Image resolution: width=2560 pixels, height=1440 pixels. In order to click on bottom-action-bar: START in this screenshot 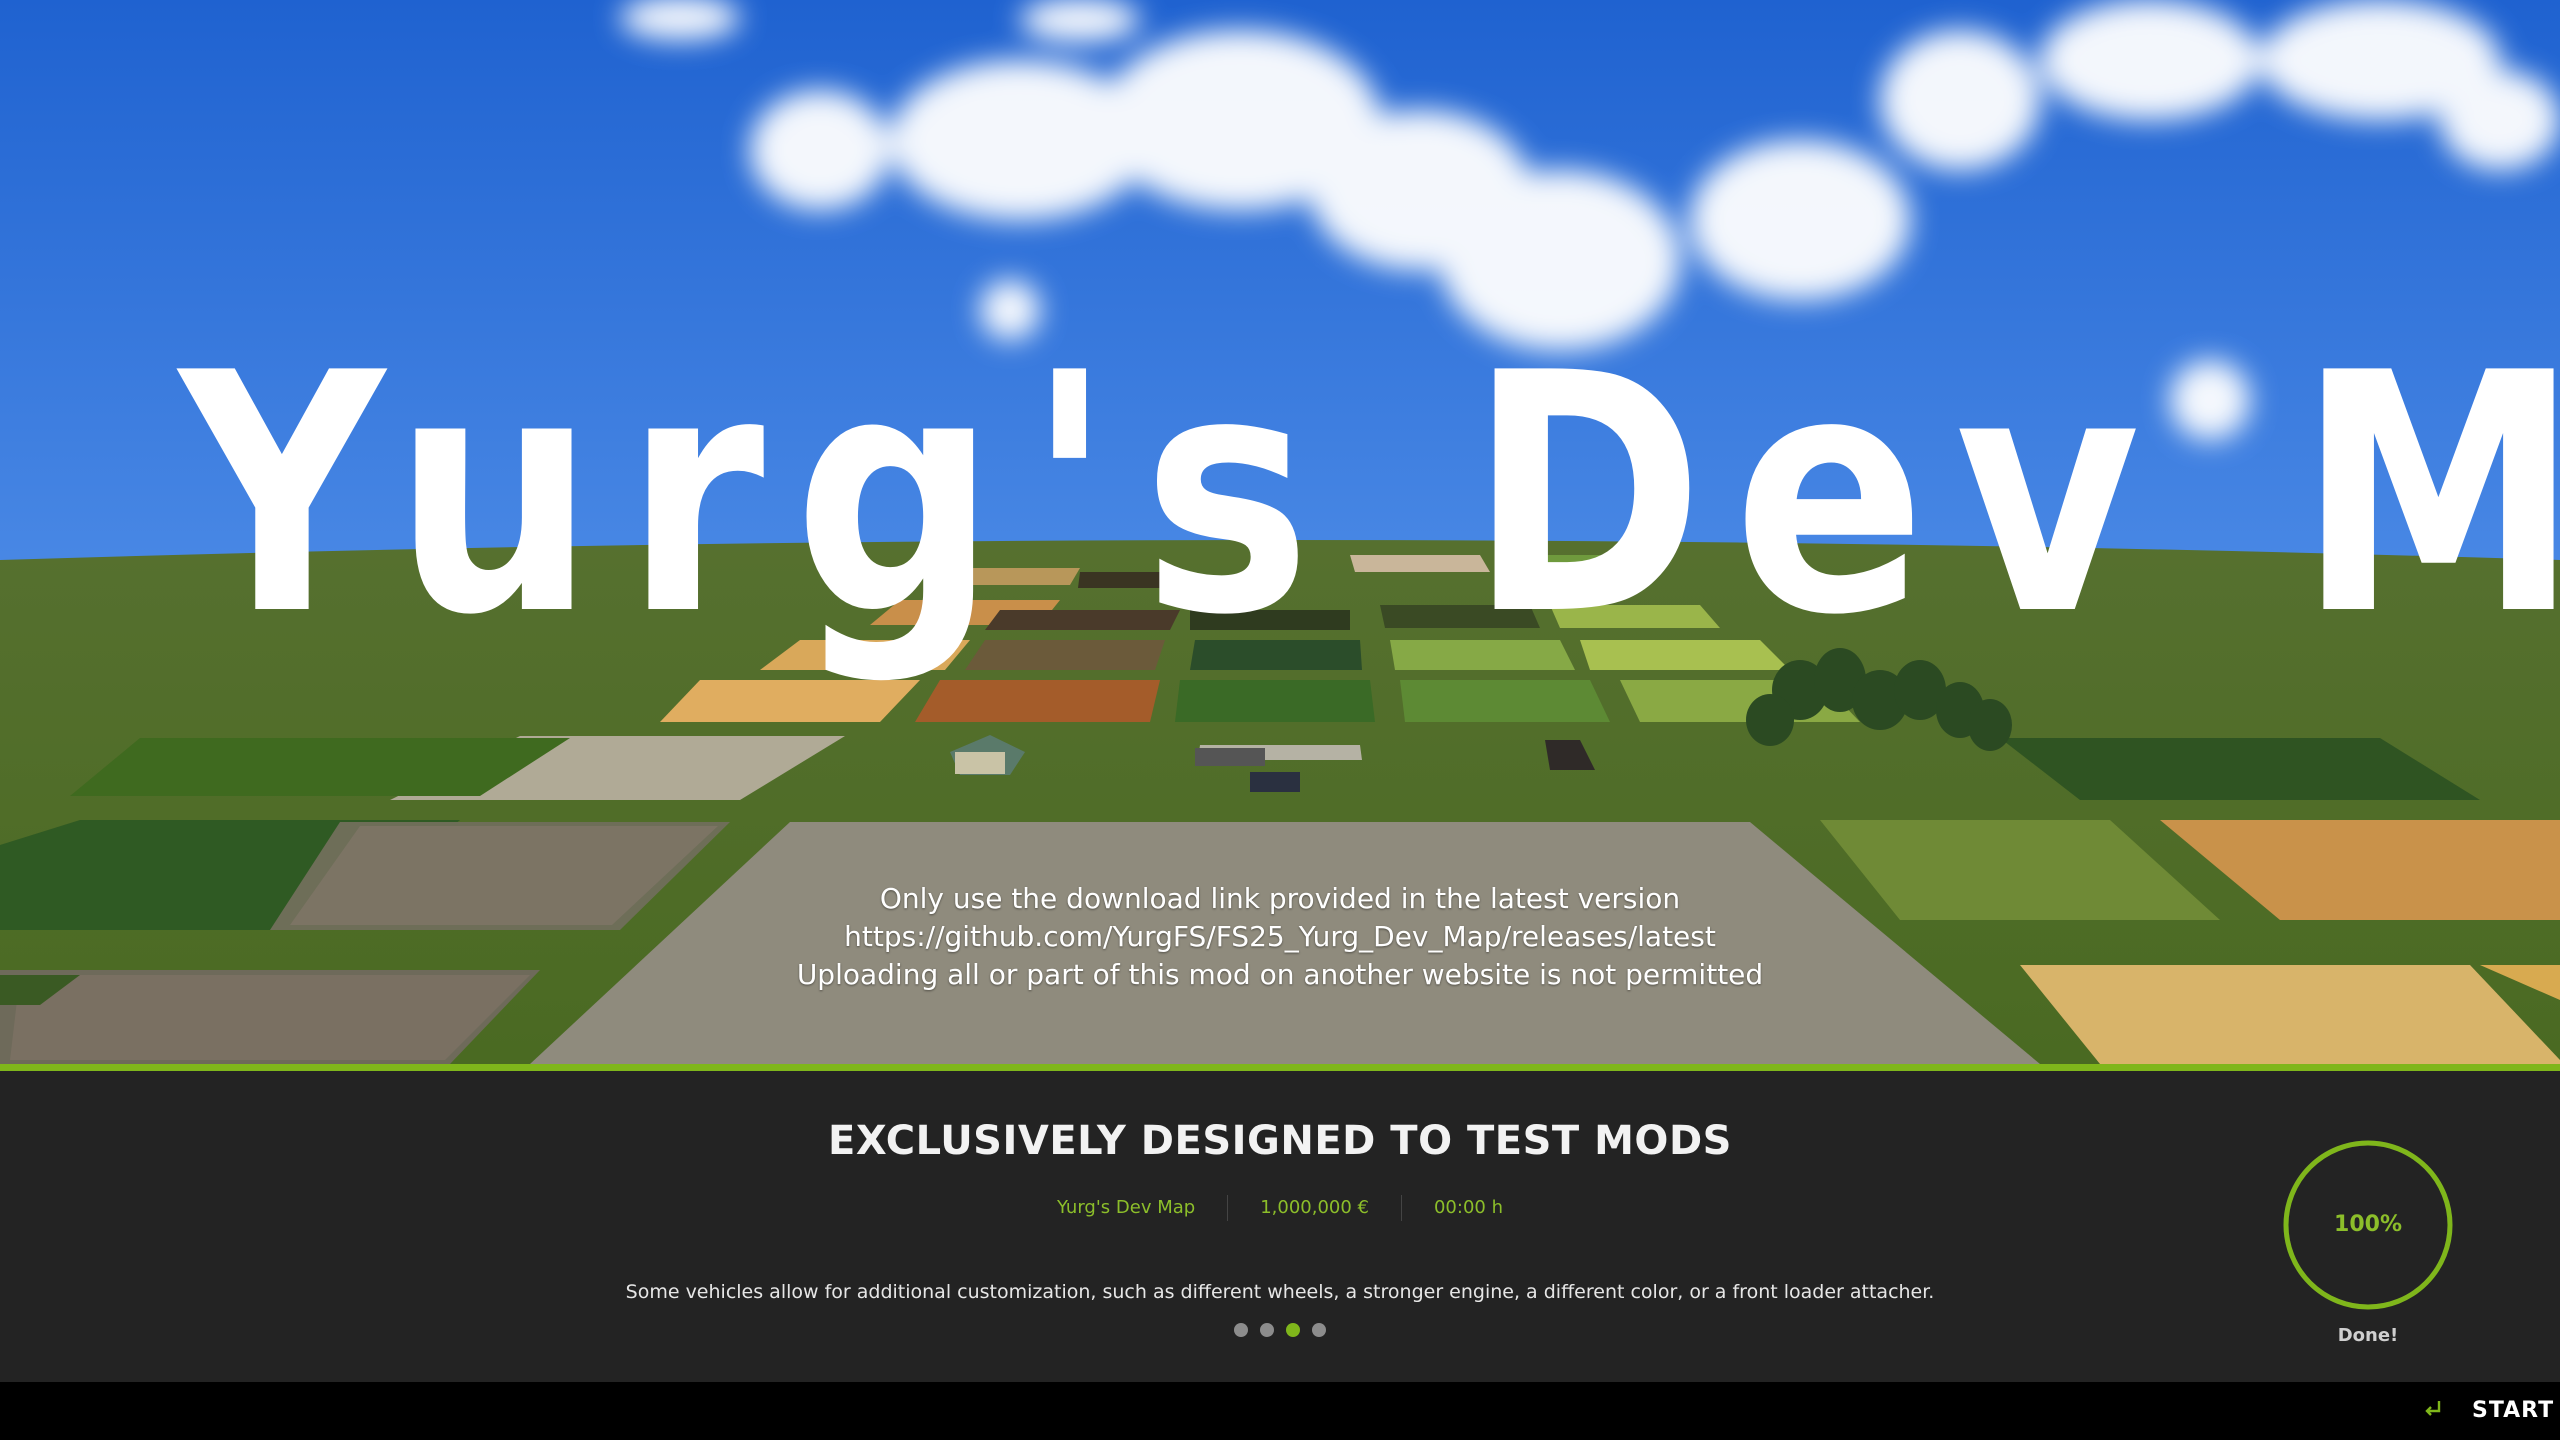, I will do `click(1280, 1411)`.